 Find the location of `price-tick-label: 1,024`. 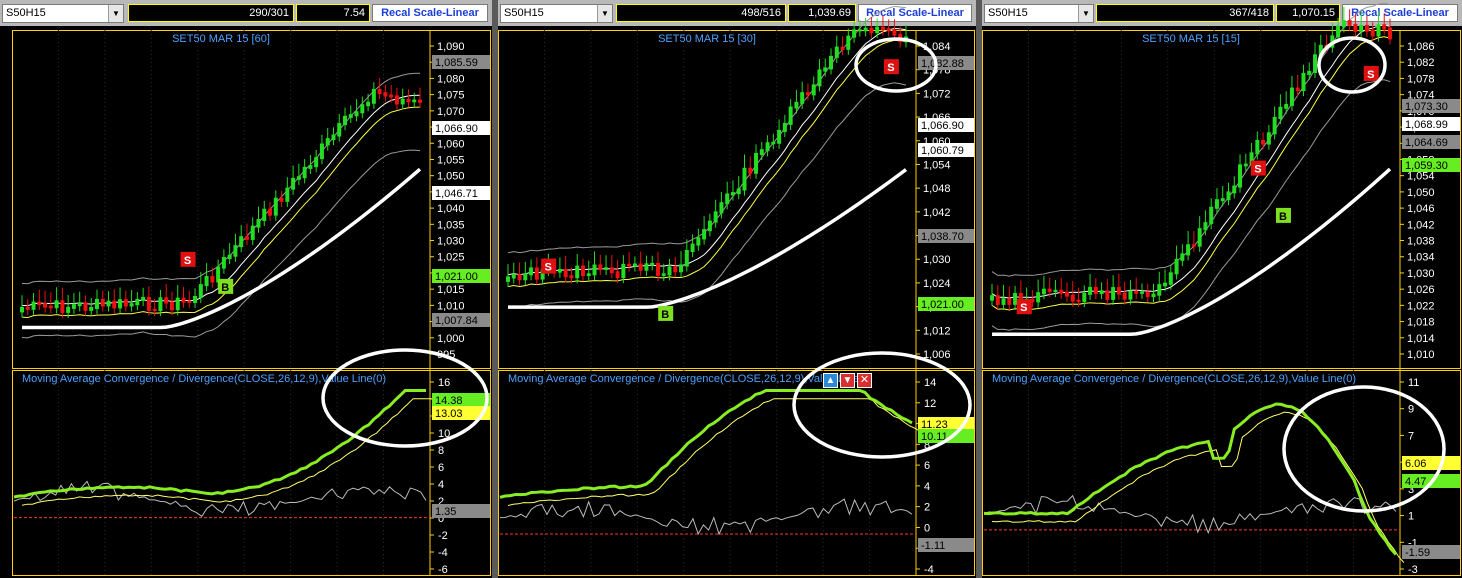

price-tick-label: 1,024 is located at coordinates (937, 284).